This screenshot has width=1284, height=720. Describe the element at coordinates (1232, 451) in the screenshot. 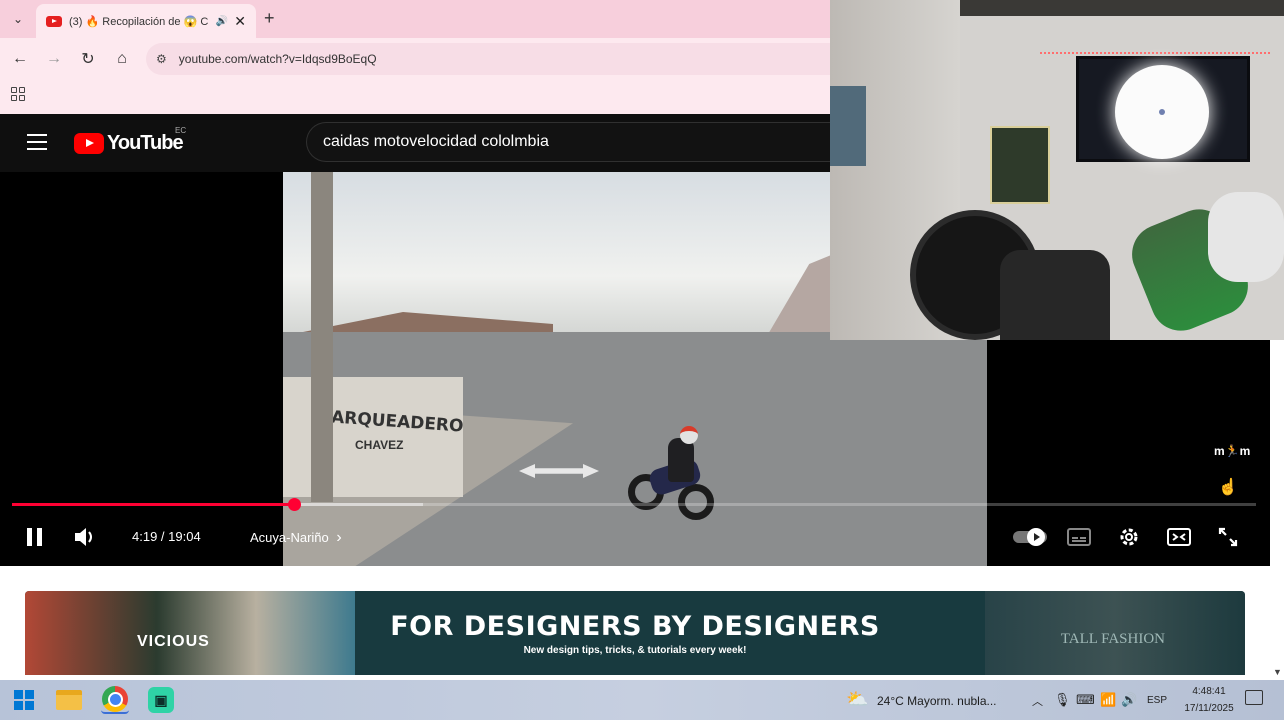

I see `channel-watermark: m🏃m` at that location.